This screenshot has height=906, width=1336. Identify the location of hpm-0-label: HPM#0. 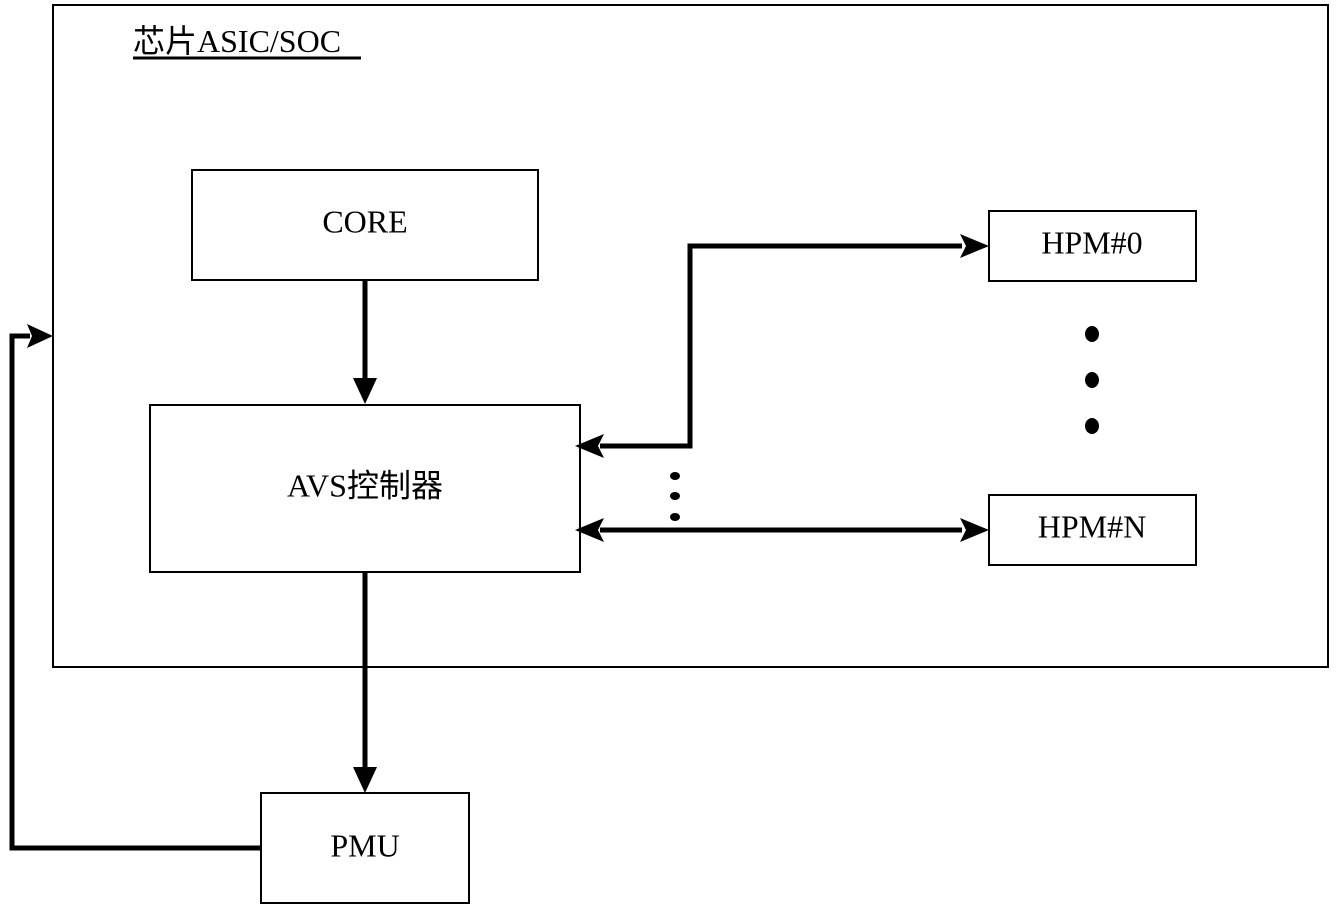
(1091, 242).